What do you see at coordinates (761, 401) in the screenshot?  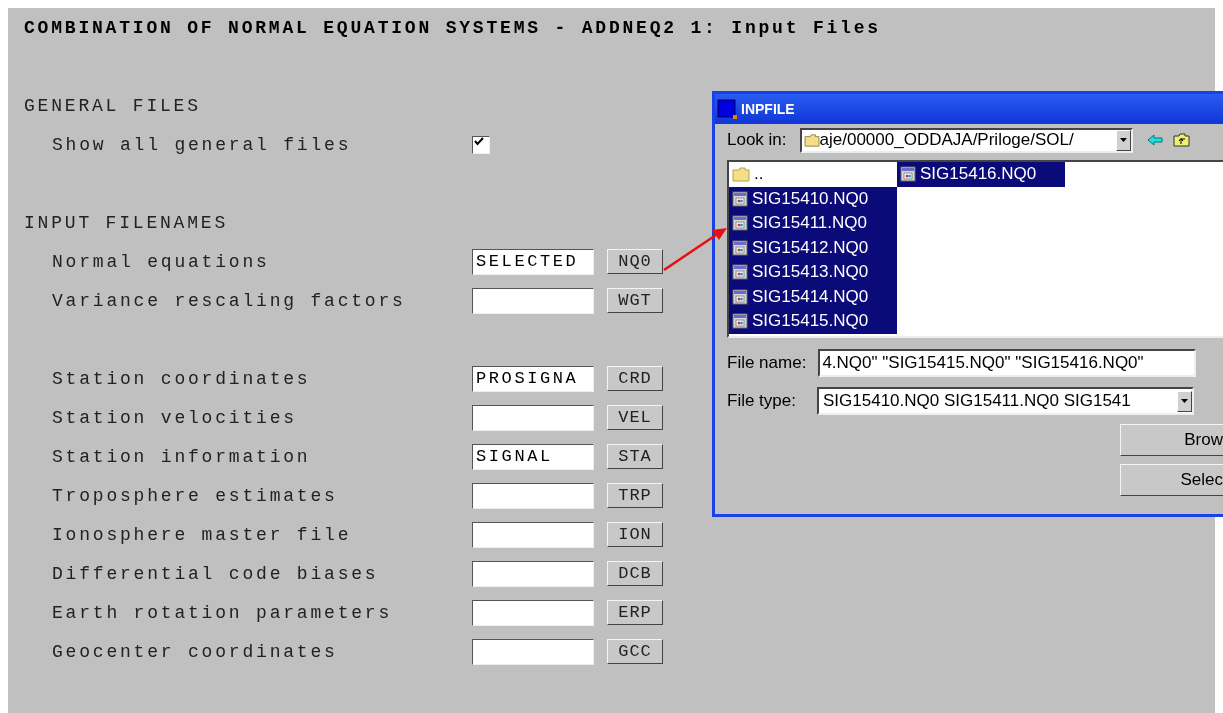 I see `file-type-label: File type:` at bounding box center [761, 401].